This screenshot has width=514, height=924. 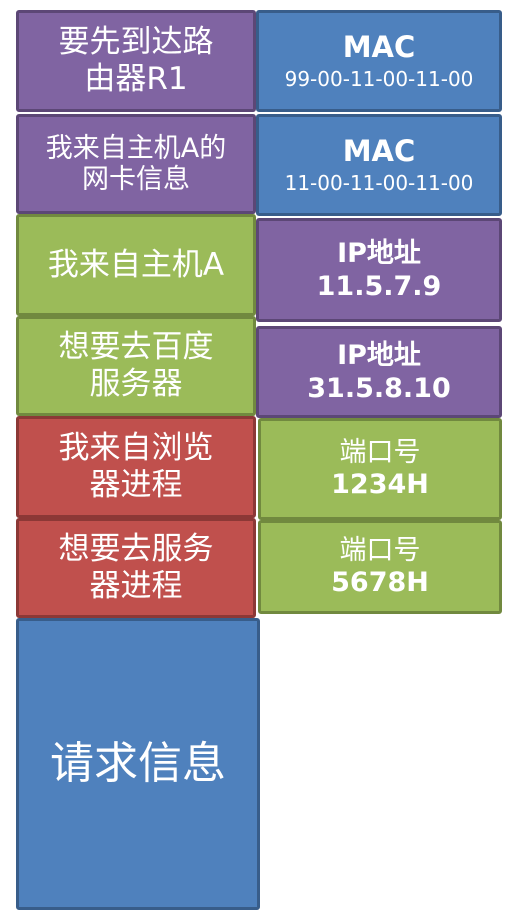 What do you see at coordinates (380, 550) in the screenshot?
I see `destination-port-label: 端口号` at bounding box center [380, 550].